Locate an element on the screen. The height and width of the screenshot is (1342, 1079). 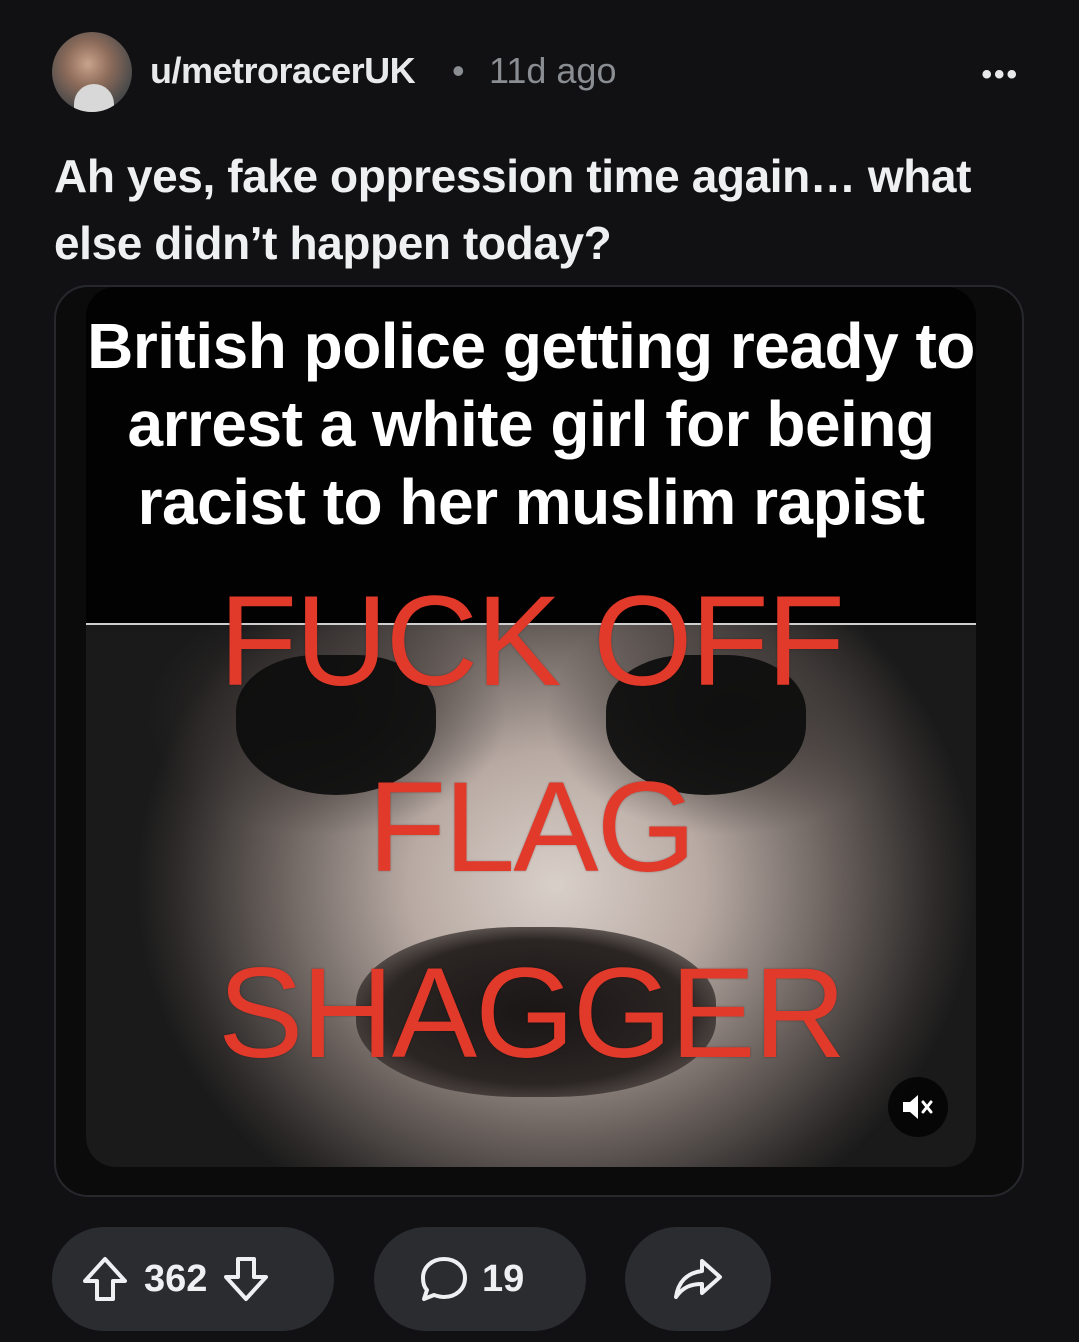
share-arrow-icon is located at coordinates (698, 1279).